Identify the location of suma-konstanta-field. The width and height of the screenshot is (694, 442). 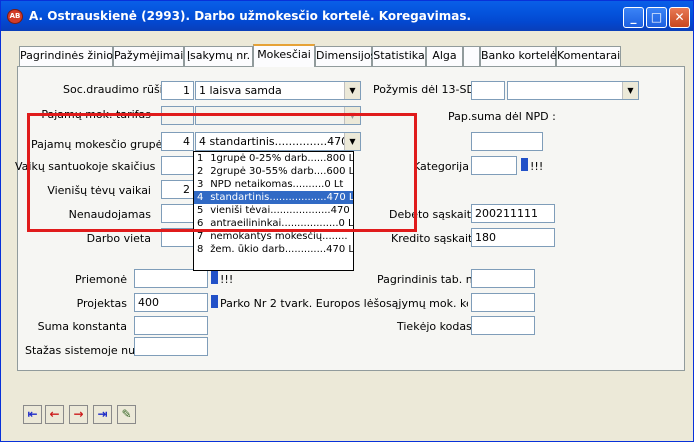
(171, 325).